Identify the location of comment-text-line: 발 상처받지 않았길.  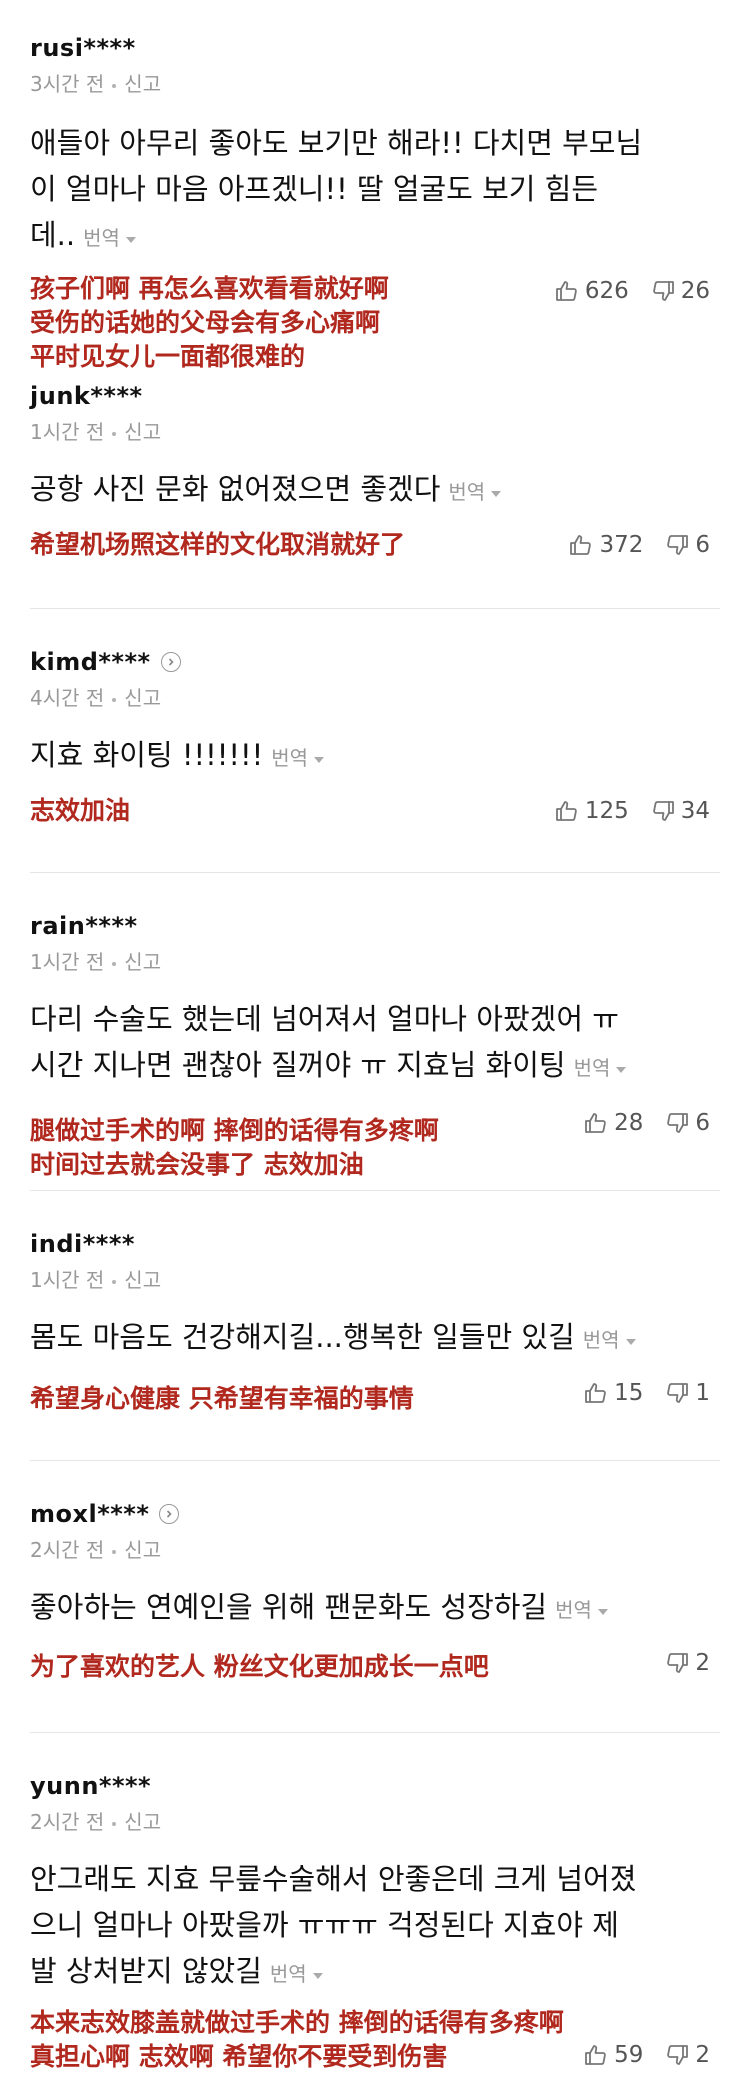
(146, 1971).